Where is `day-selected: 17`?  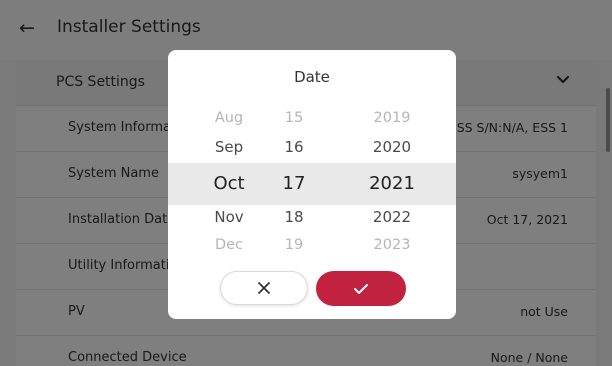
day-selected: 17 is located at coordinates (294, 183).